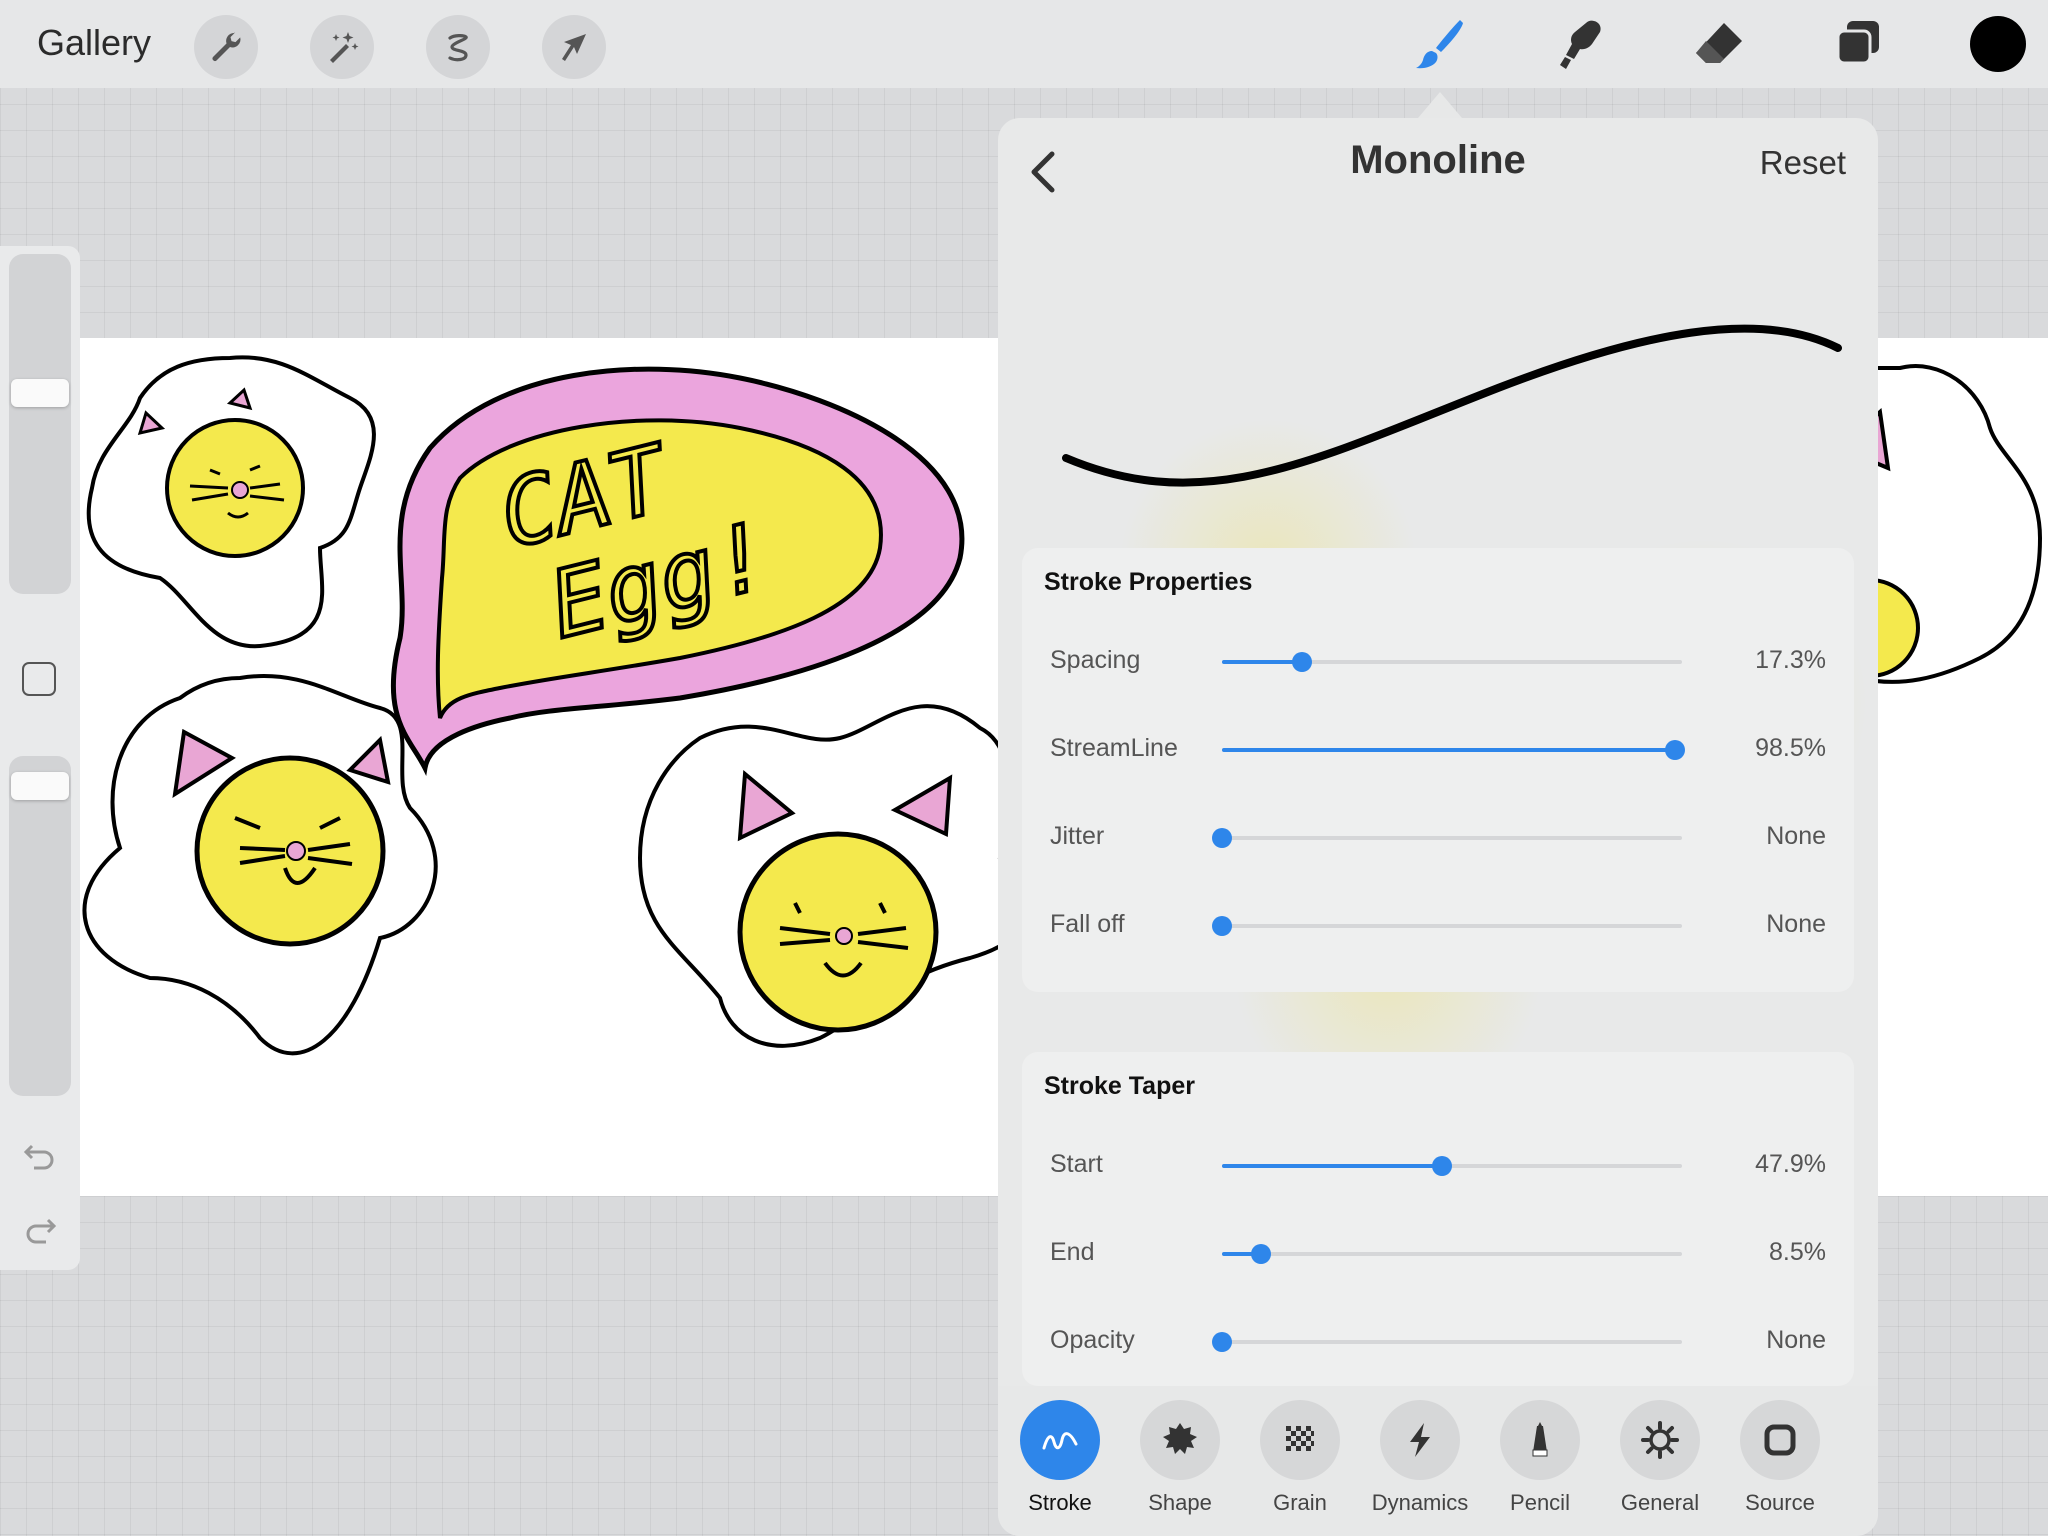 This screenshot has width=2048, height=1536. What do you see at coordinates (1332, 1166) in the screenshot?
I see `start-slider-fill` at bounding box center [1332, 1166].